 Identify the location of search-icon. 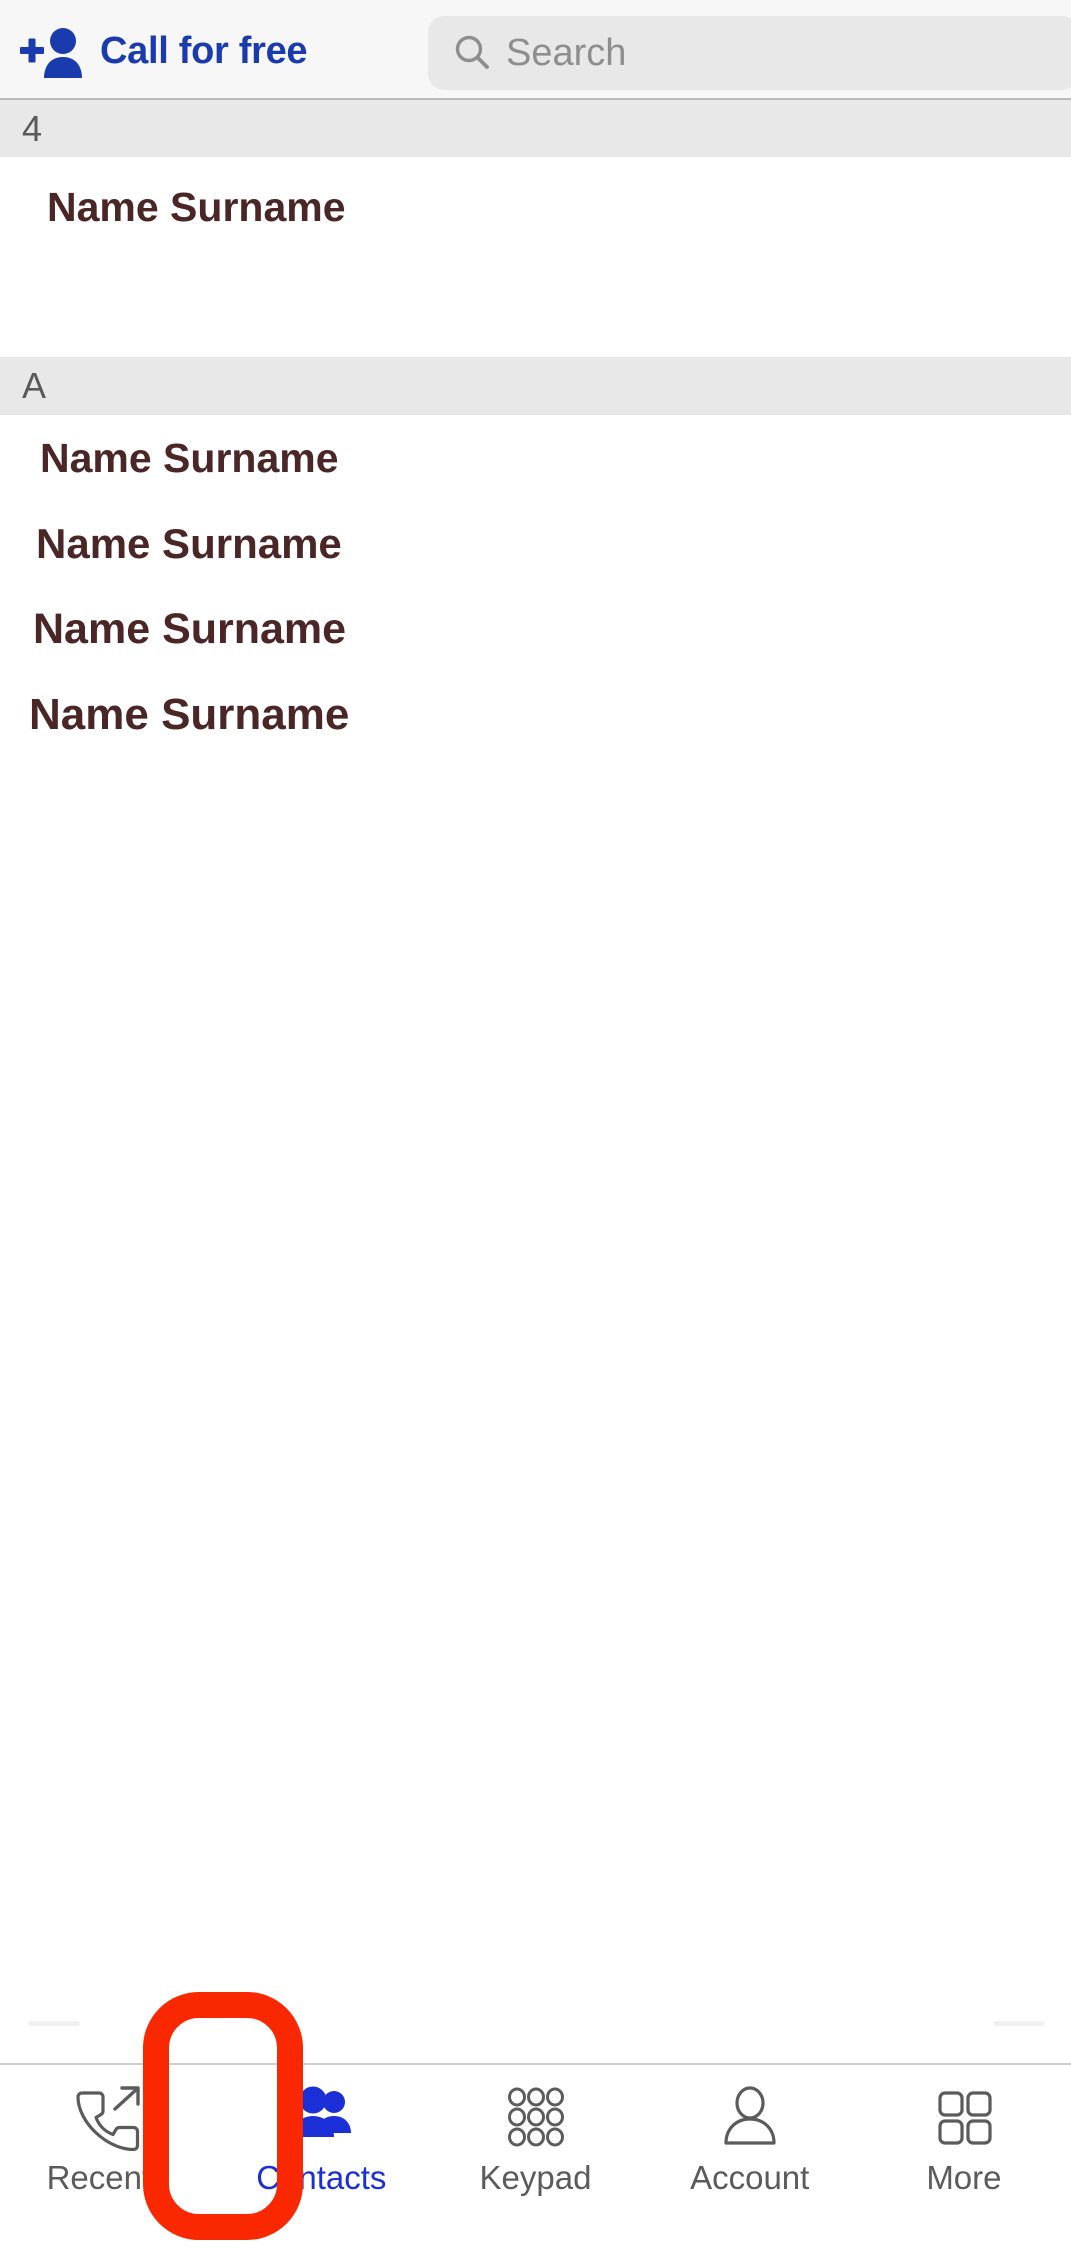
(472, 52).